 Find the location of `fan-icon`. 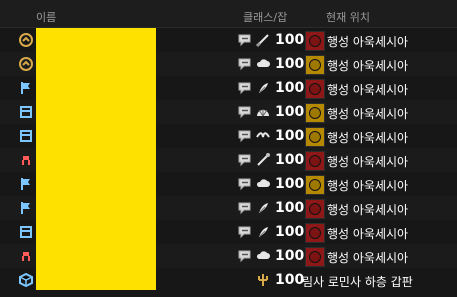

fan-icon is located at coordinates (263, 112).